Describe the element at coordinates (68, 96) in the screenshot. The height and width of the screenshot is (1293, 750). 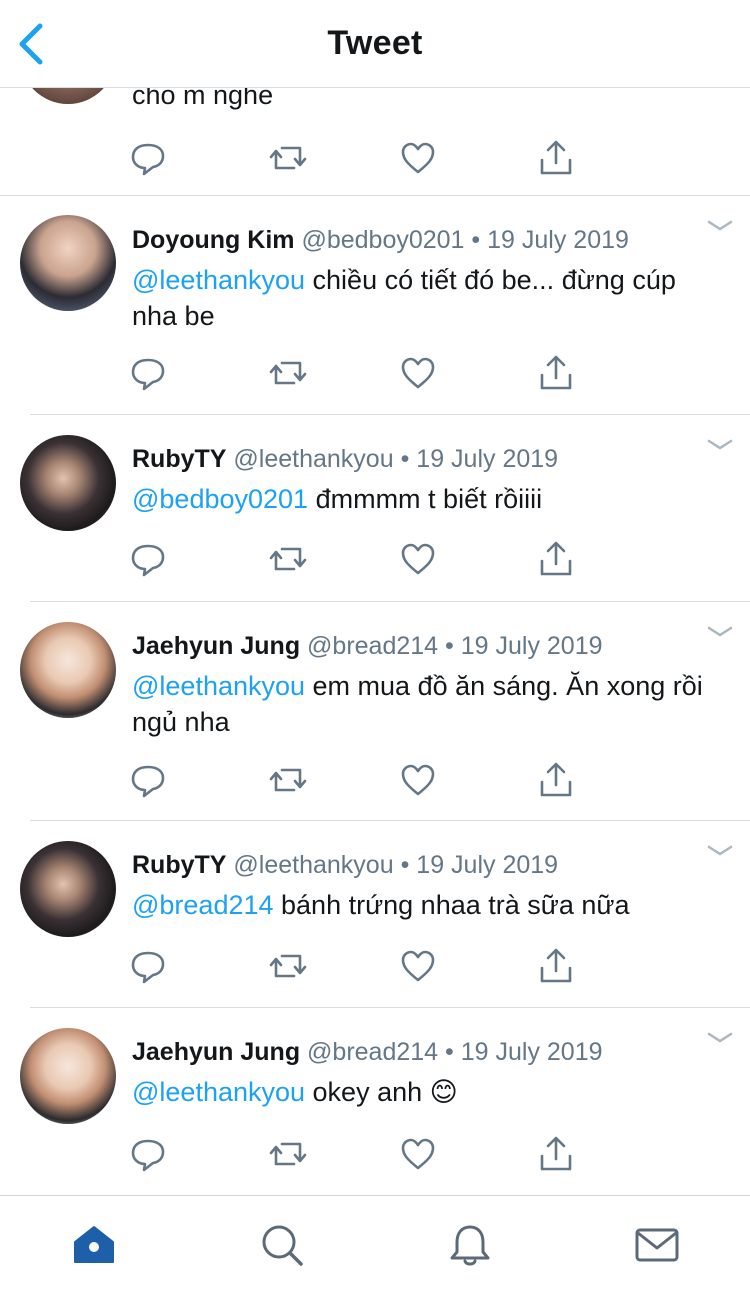
I see `avatar` at that location.